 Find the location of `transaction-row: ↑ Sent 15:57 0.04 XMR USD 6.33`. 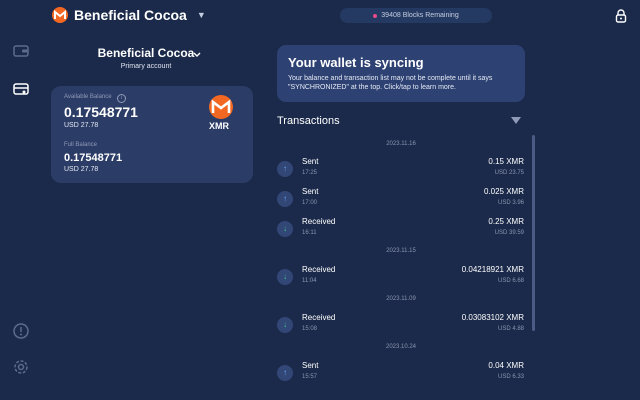

transaction-row: ↑ Sent 15:57 0.04 XMR USD 6.33 is located at coordinates (401, 373).